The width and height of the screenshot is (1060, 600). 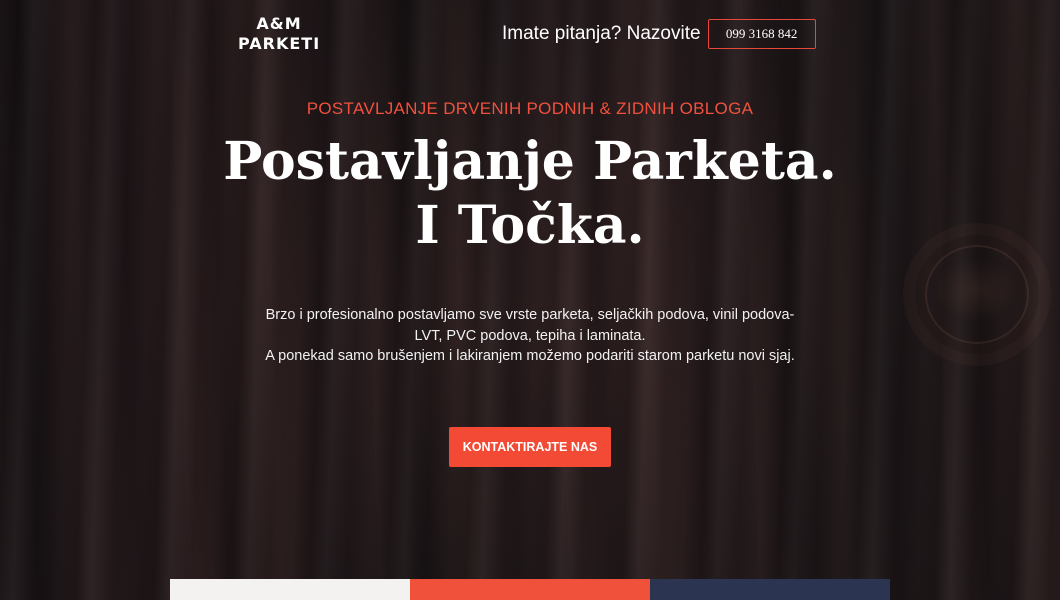 I want to click on site-logo: A&M PARKETI, so click(x=279, y=34).